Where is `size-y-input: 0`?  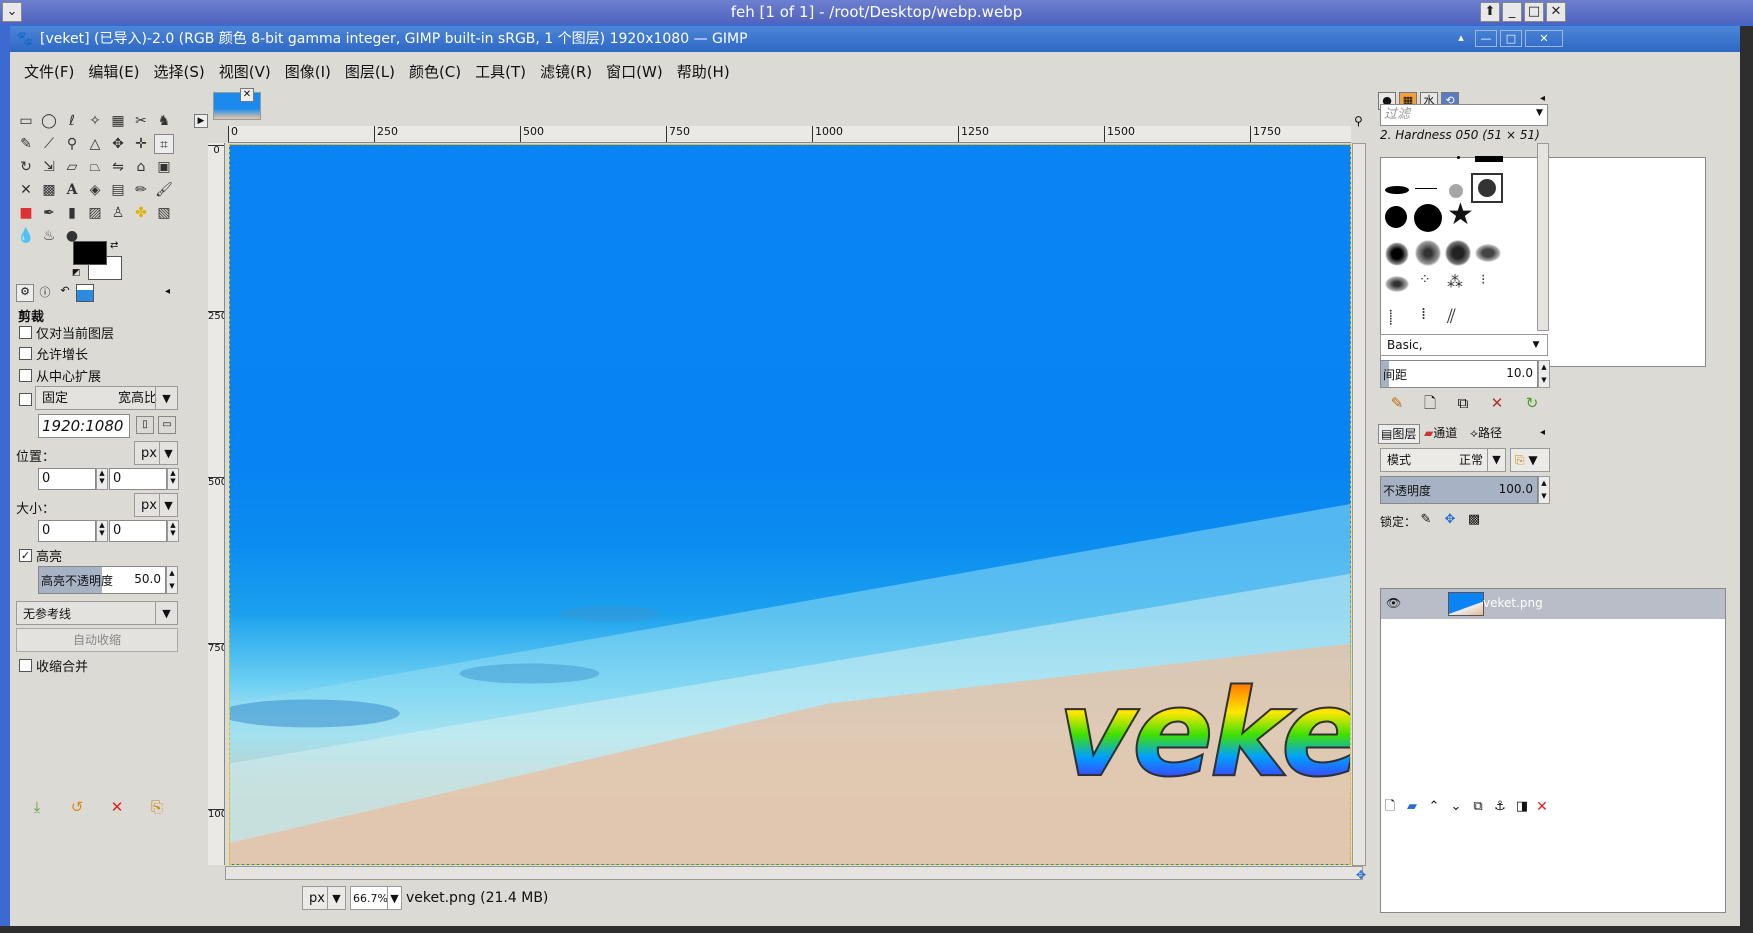 size-y-input: 0 is located at coordinates (138, 531).